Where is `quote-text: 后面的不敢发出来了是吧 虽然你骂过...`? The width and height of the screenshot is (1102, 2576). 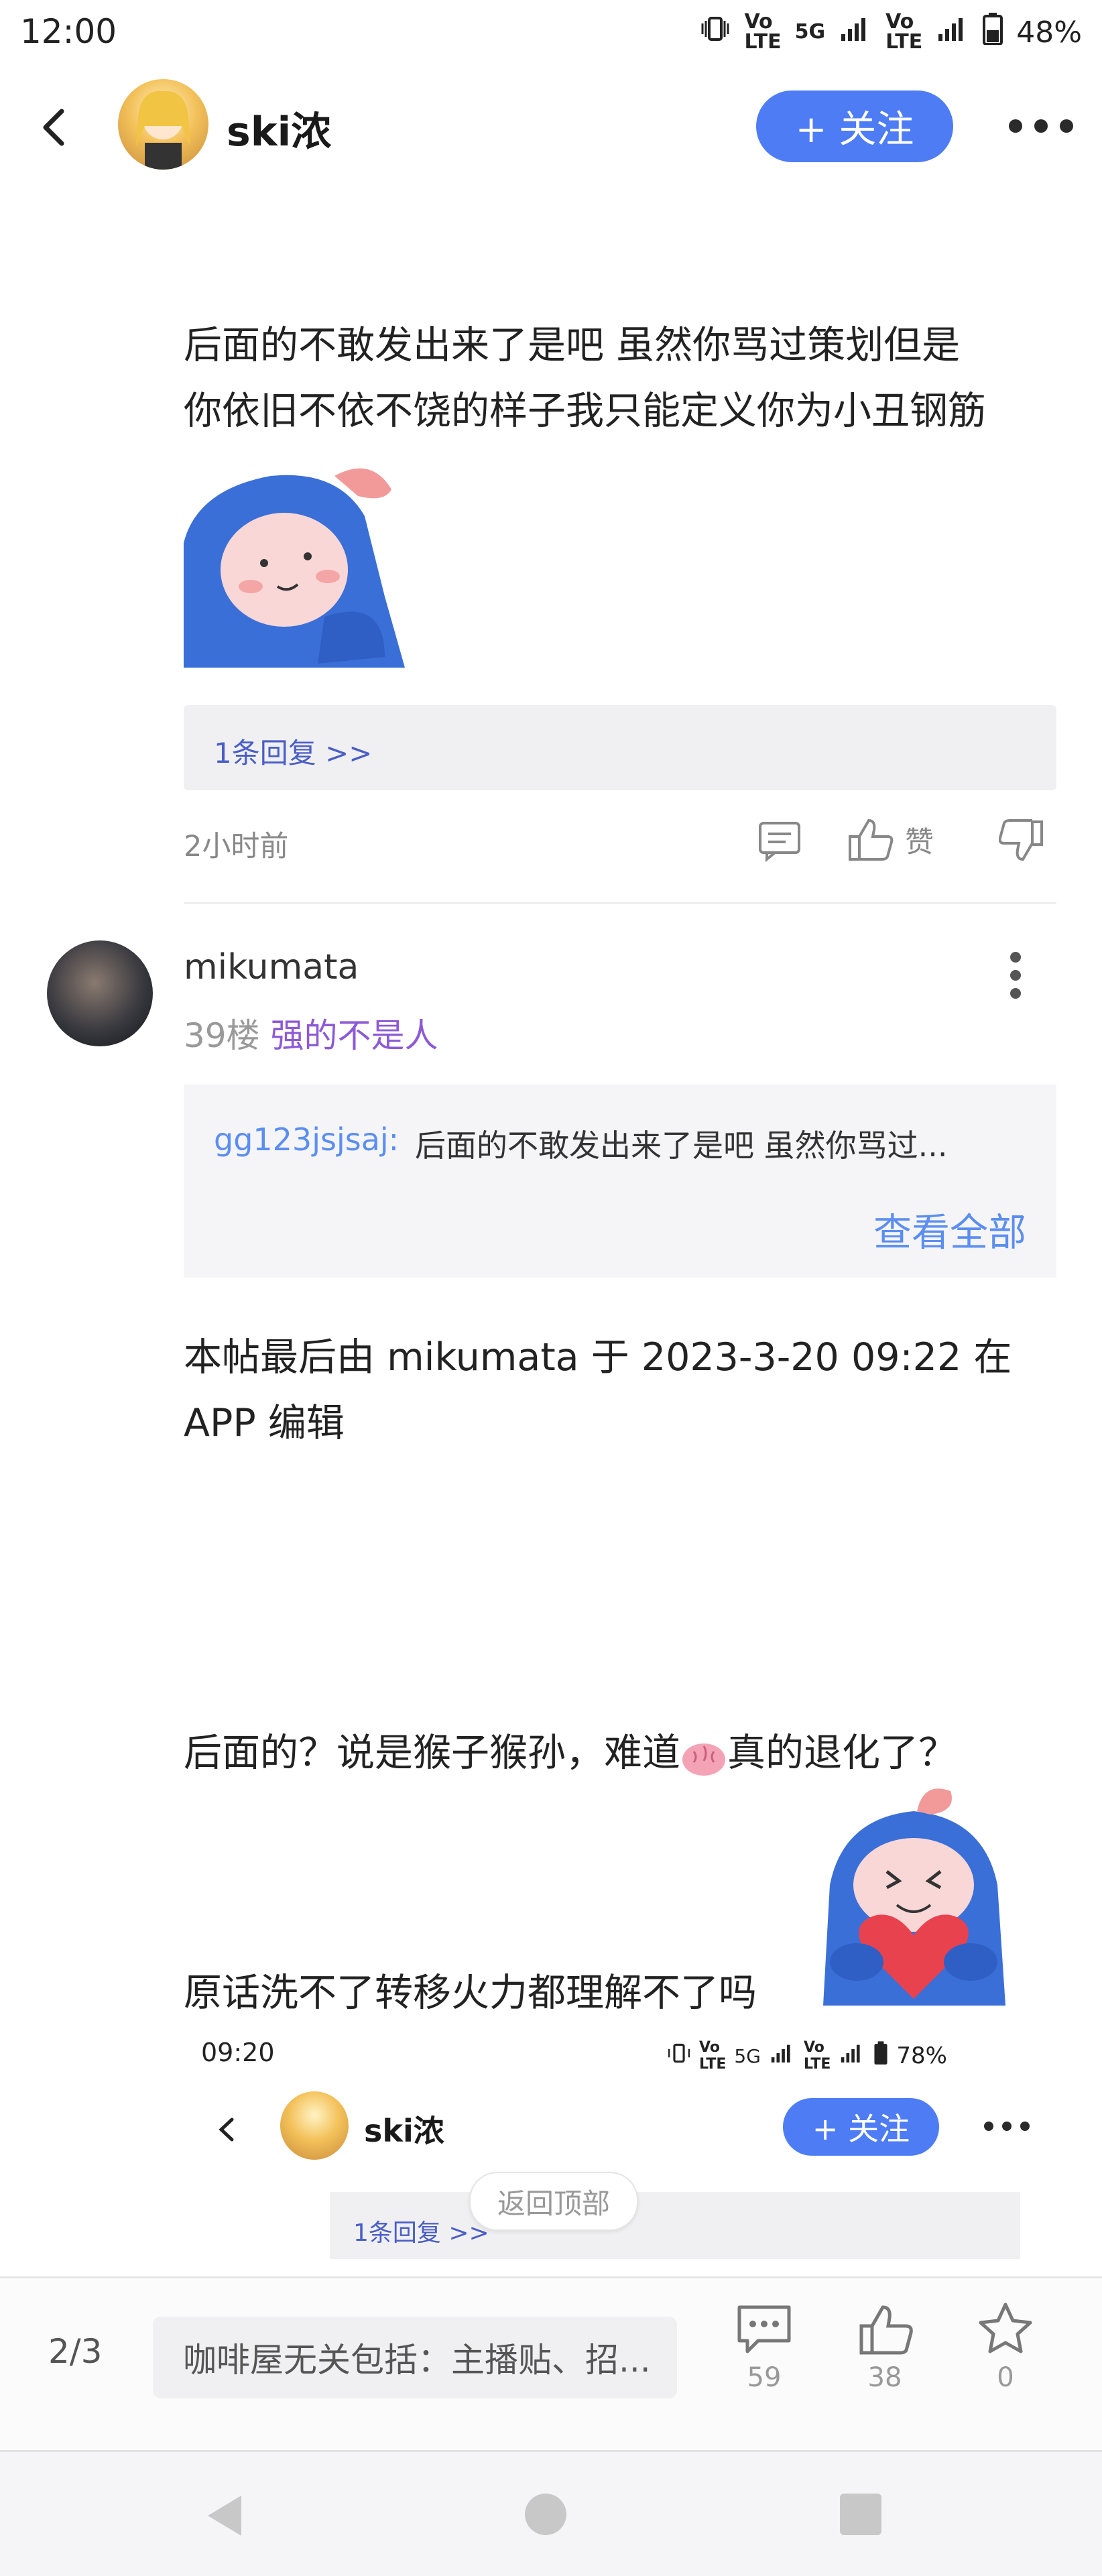 quote-text: 后面的不敢发出来了是吧 虽然你骂过... is located at coordinates (681, 1145).